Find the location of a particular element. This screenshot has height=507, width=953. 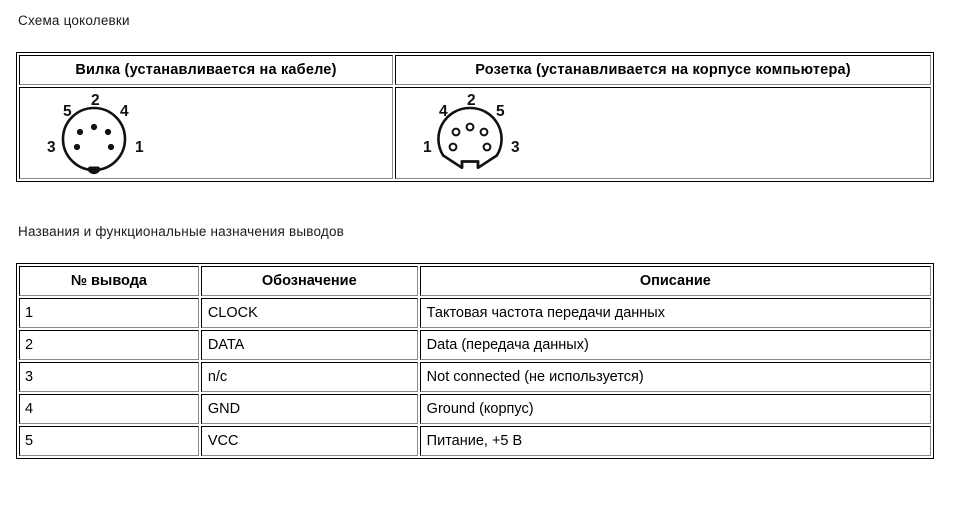

cell-description: Питание, +5 В is located at coordinates (675, 441).